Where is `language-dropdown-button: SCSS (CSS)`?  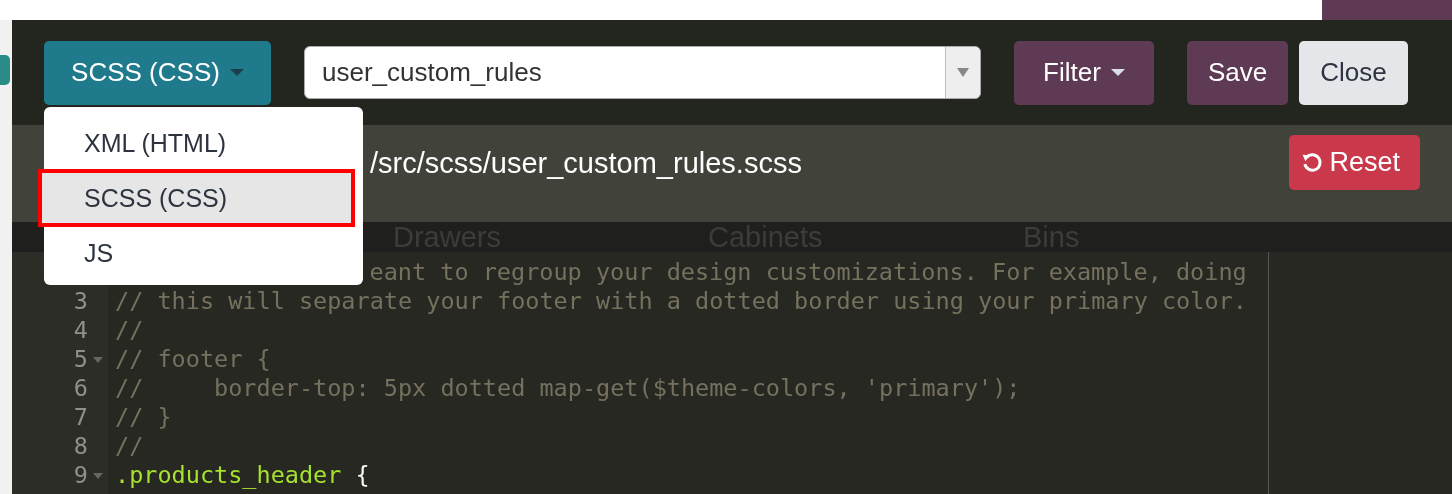 language-dropdown-button: SCSS (CSS) is located at coordinates (157, 72).